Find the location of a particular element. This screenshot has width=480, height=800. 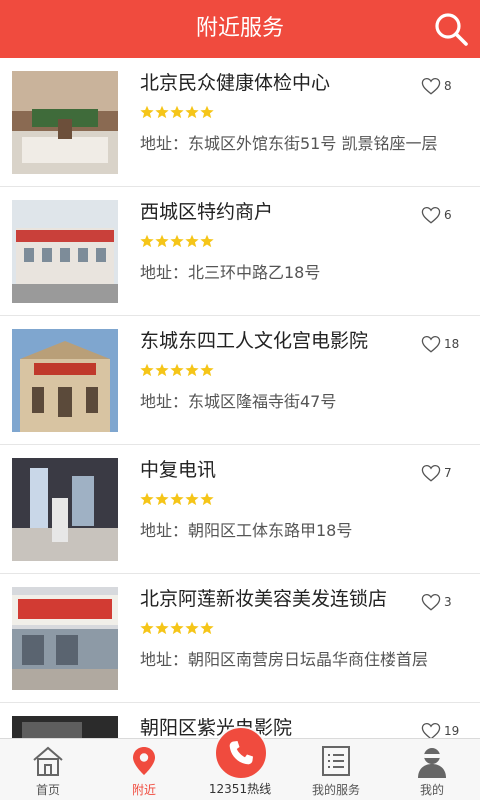

place-name: 朝阳区紫光电影院 is located at coordinates (216, 727).